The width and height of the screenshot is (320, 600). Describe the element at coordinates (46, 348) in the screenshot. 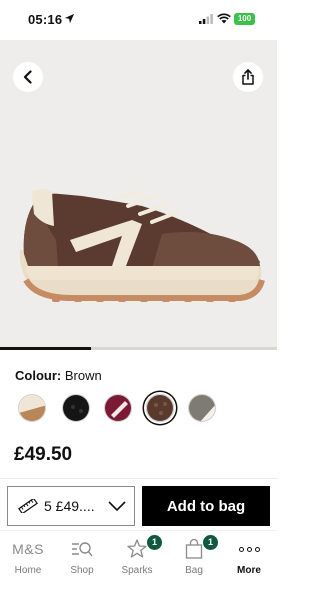

I see `carousel-progress-fill` at that location.